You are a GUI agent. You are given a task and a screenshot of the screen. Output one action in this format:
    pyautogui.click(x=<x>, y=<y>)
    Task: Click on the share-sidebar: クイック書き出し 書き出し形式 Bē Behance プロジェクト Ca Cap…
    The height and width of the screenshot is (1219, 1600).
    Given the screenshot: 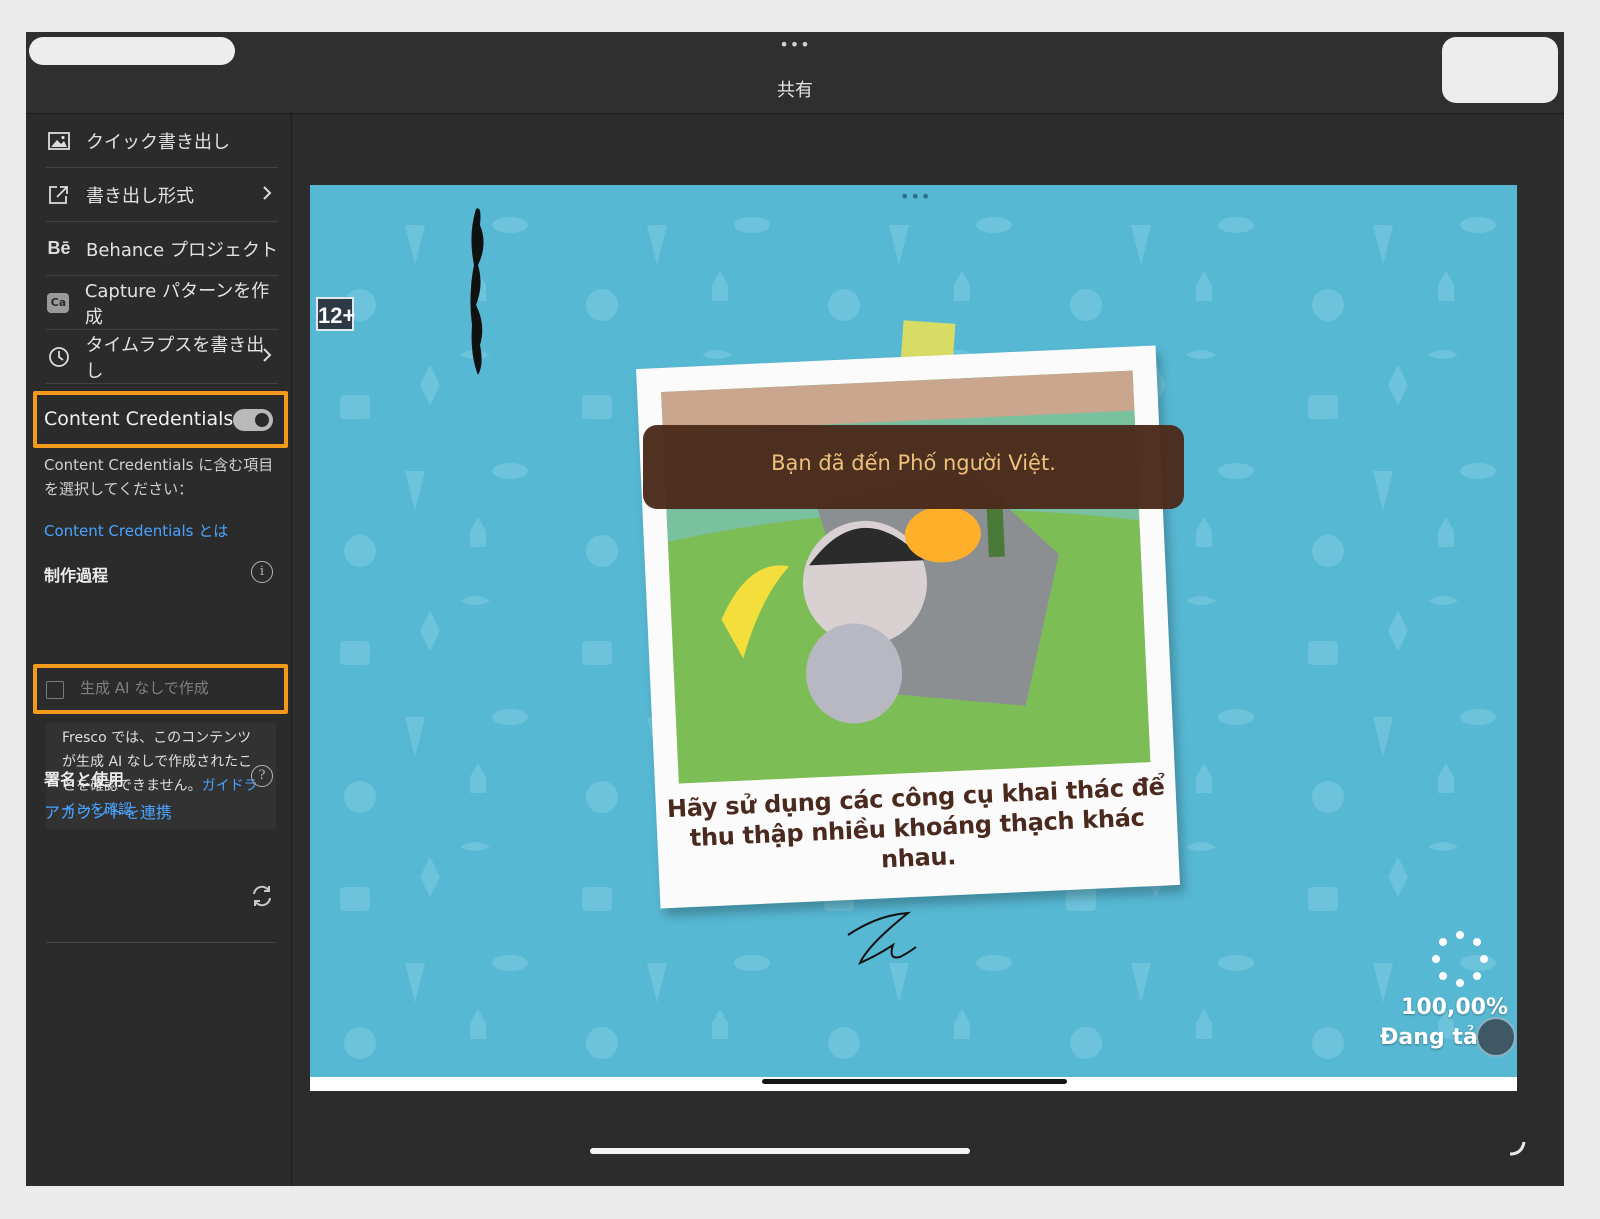 What is the action you would take?
    pyautogui.click(x=159, y=650)
    